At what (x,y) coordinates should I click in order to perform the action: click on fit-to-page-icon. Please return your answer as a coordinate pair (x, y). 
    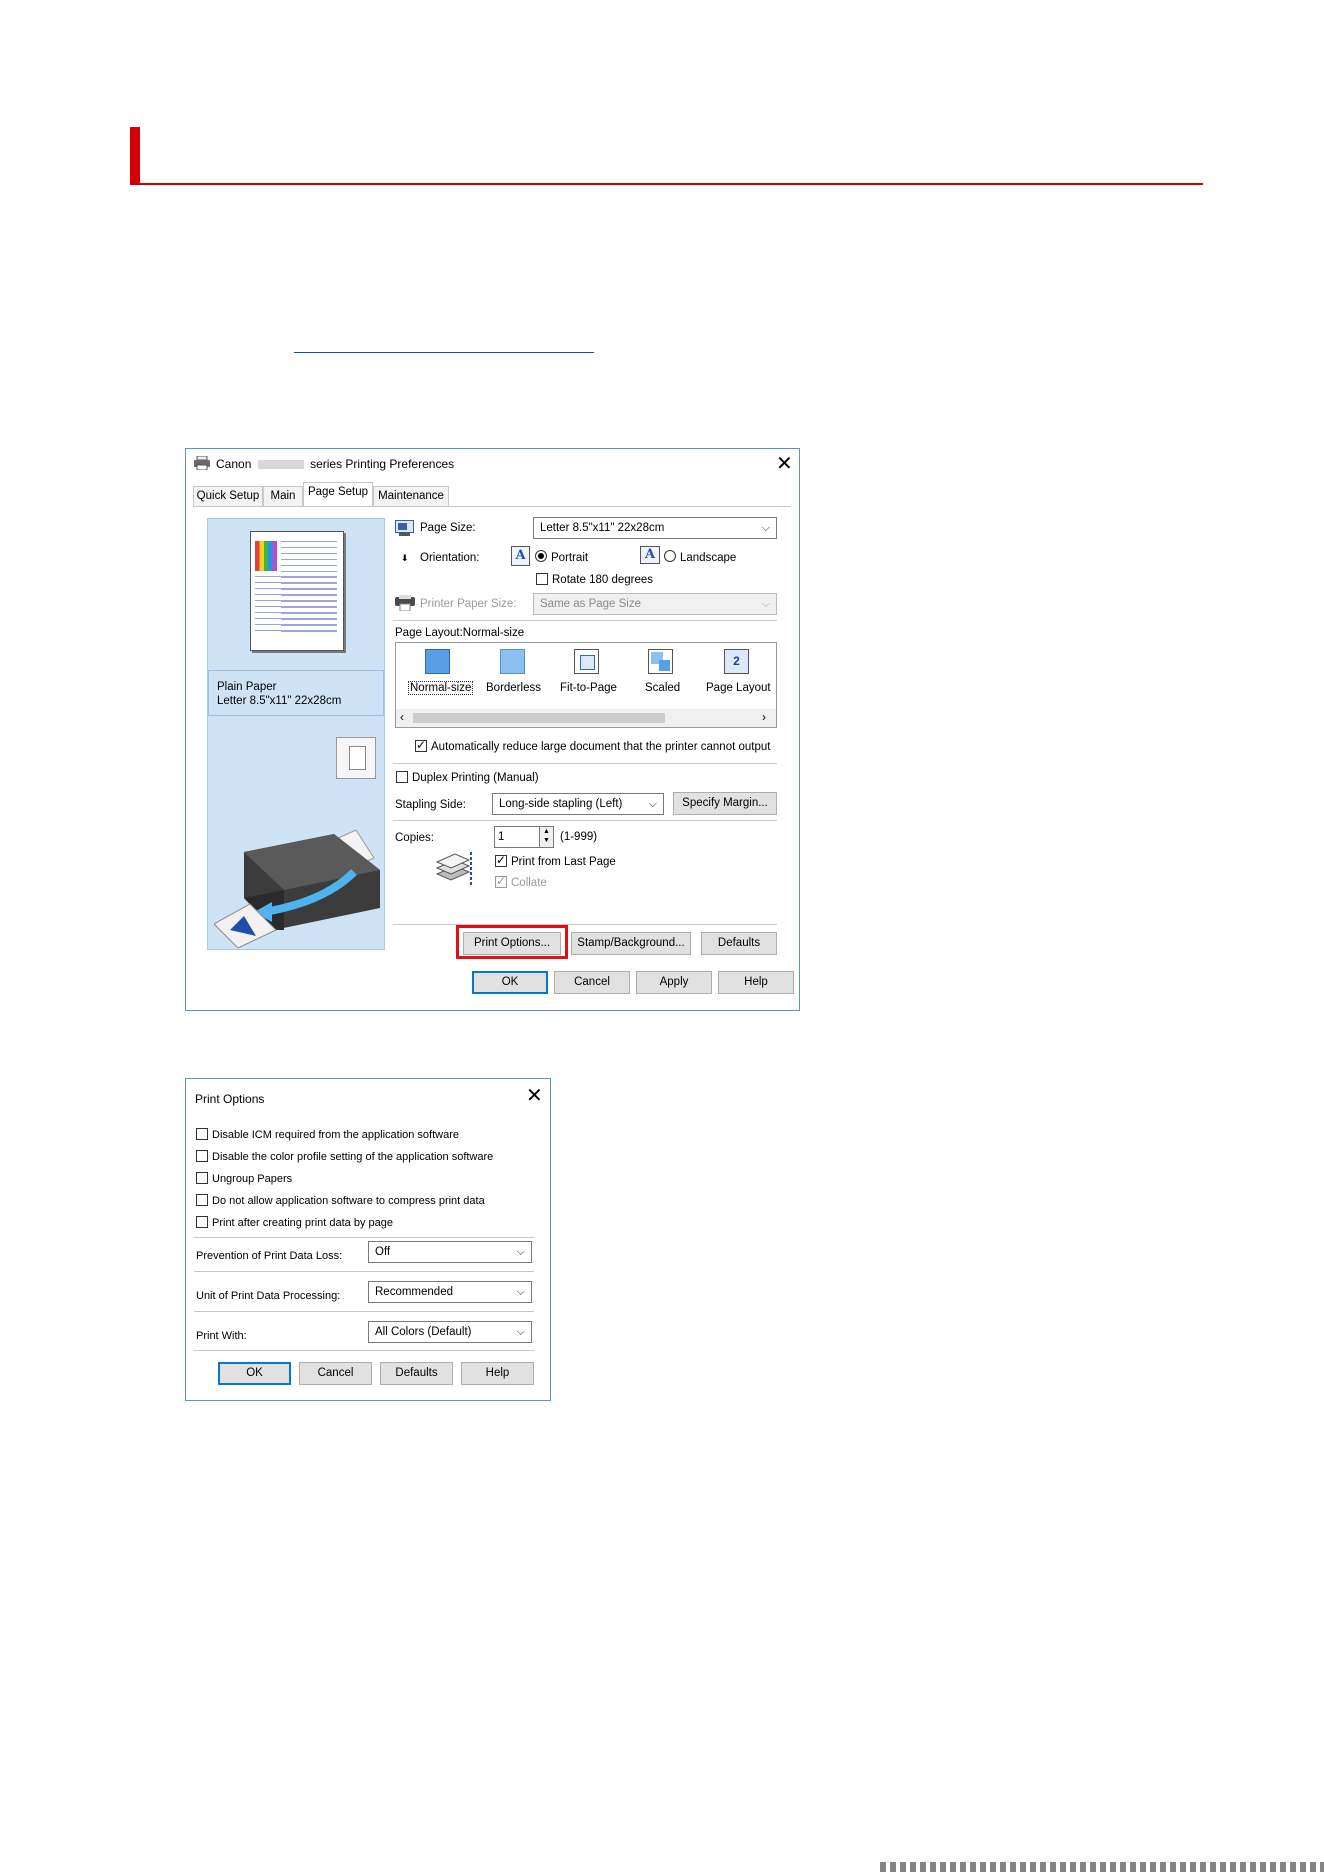
    Looking at the image, I should click on (586, 661).